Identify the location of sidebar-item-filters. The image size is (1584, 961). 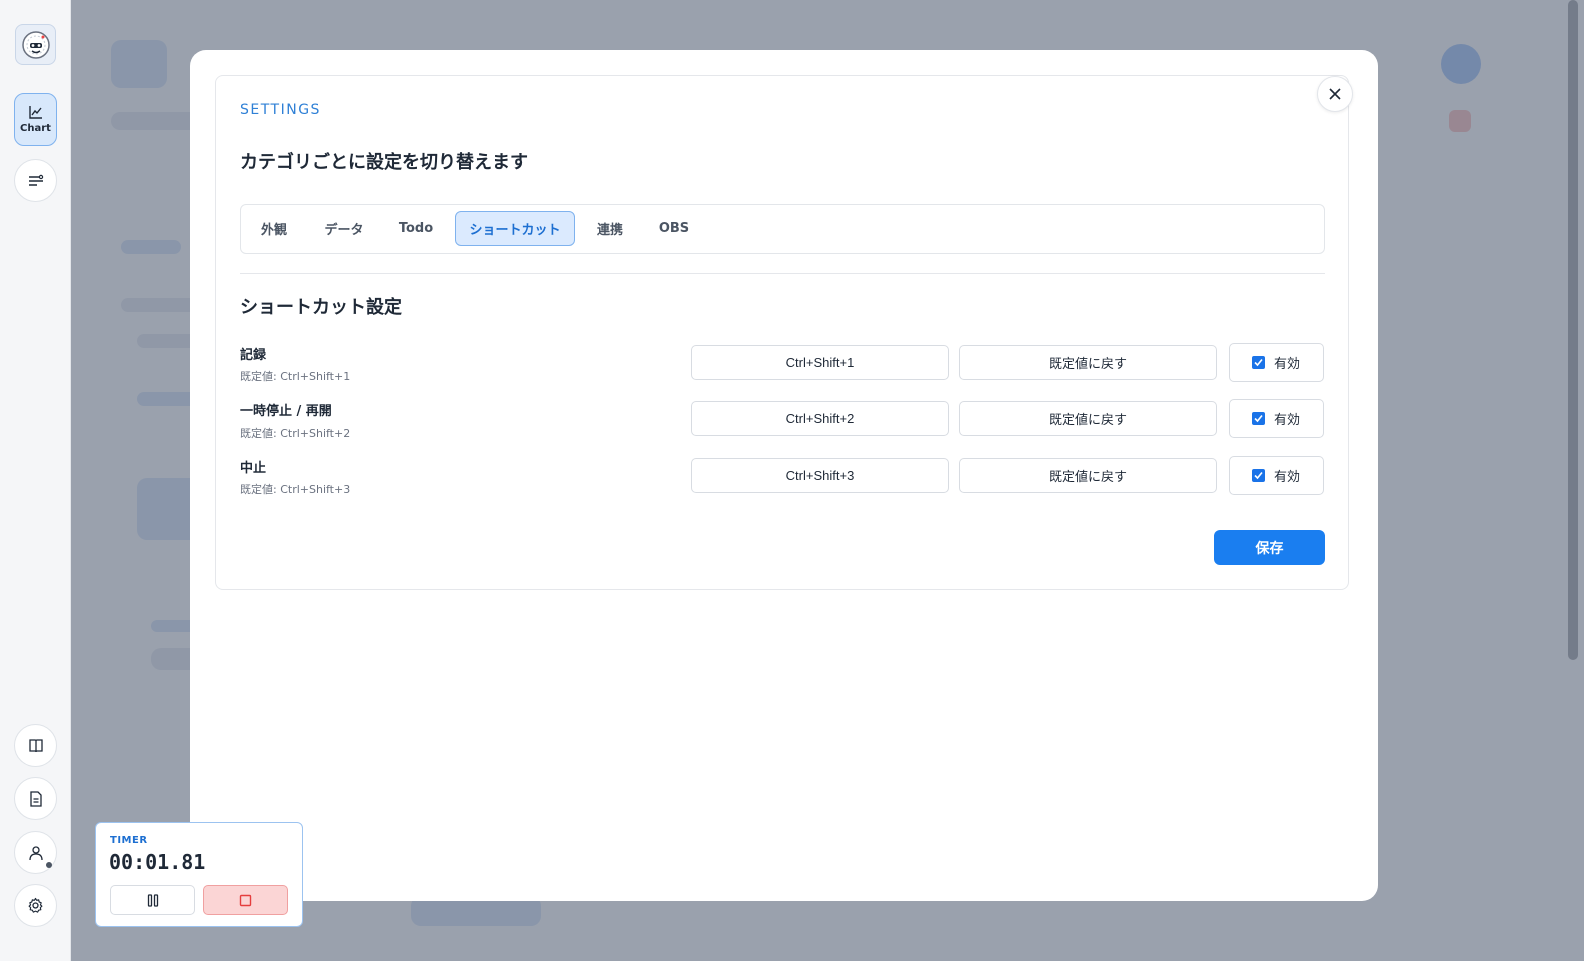
(35, 180).